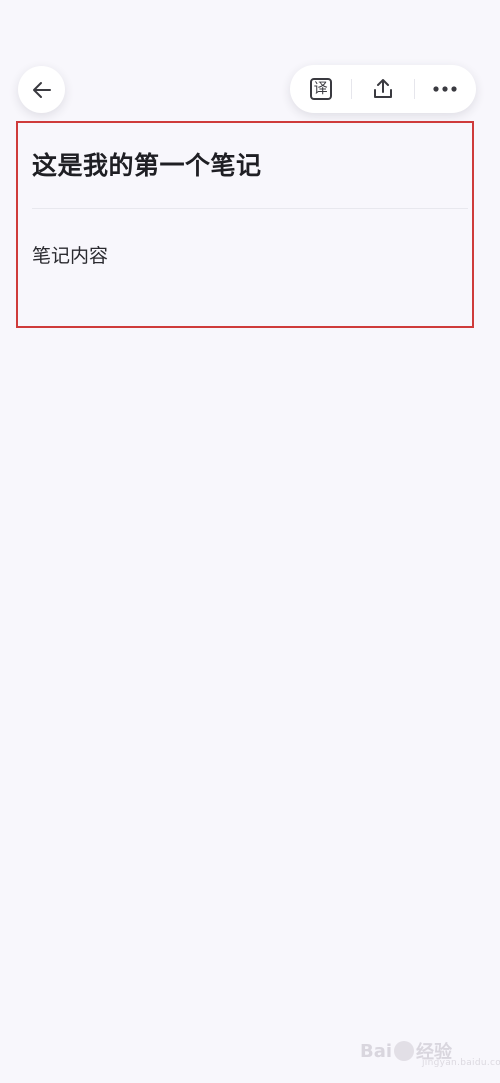  I want to click on translate-icon: 译, so click(320, 89).